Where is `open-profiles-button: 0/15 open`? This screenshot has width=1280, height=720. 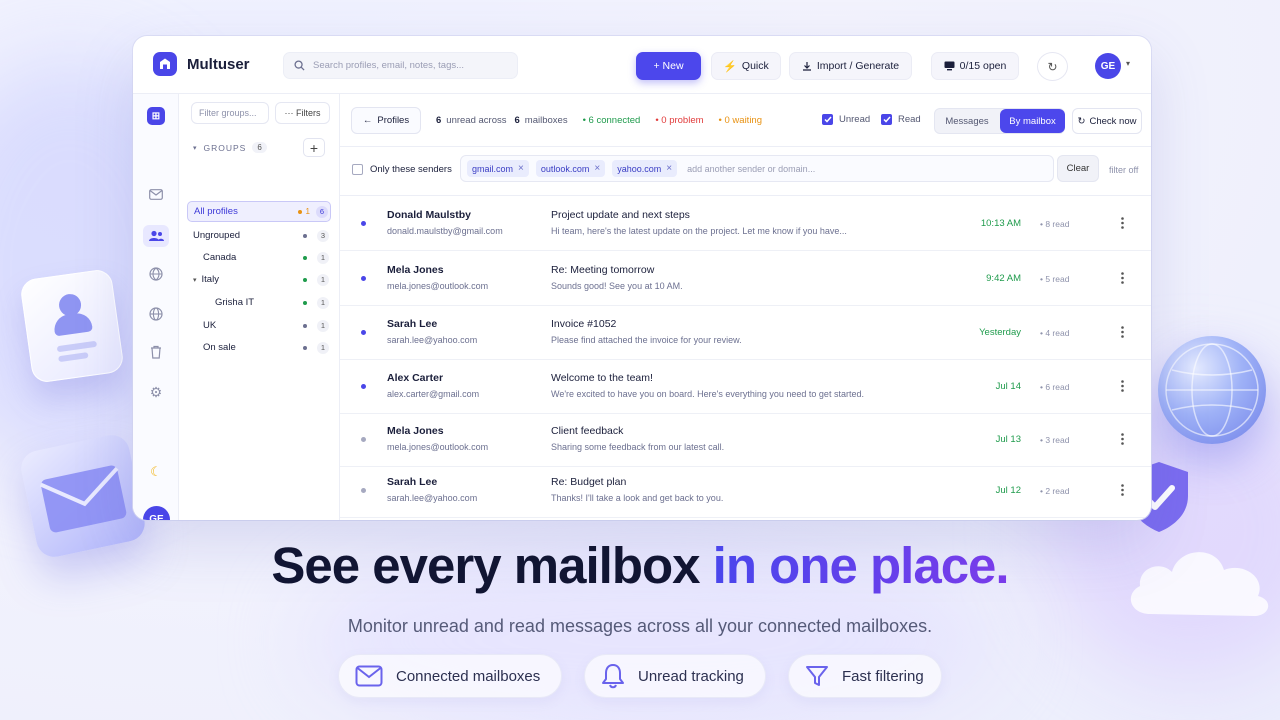 open-profiles-button: 0/15 open is located at coordinates (975, 66).